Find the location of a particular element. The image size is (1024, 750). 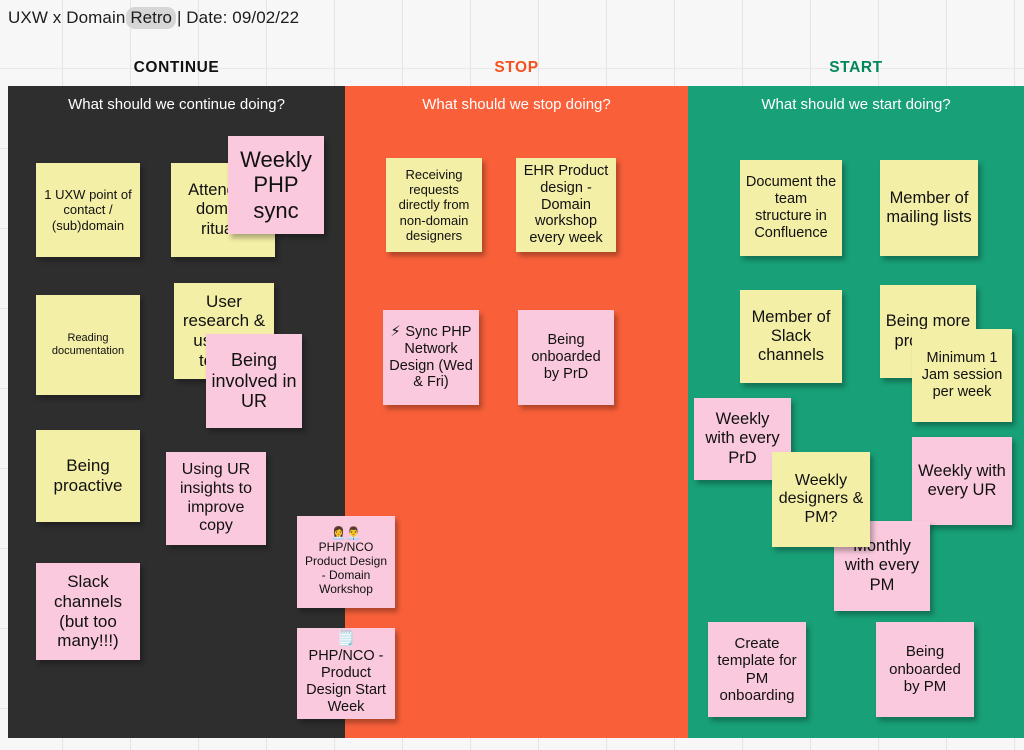

column-banner-continue: What should we continue doing? is located at coordinates (176, 104).